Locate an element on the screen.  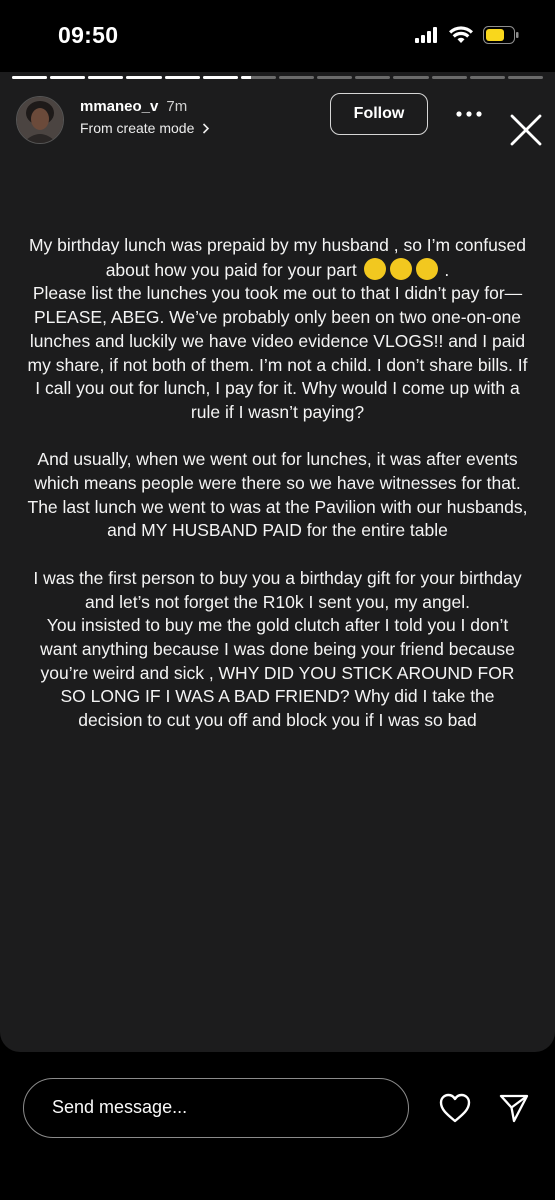
status-time: 09:50 is located at coordinates (88, 35).